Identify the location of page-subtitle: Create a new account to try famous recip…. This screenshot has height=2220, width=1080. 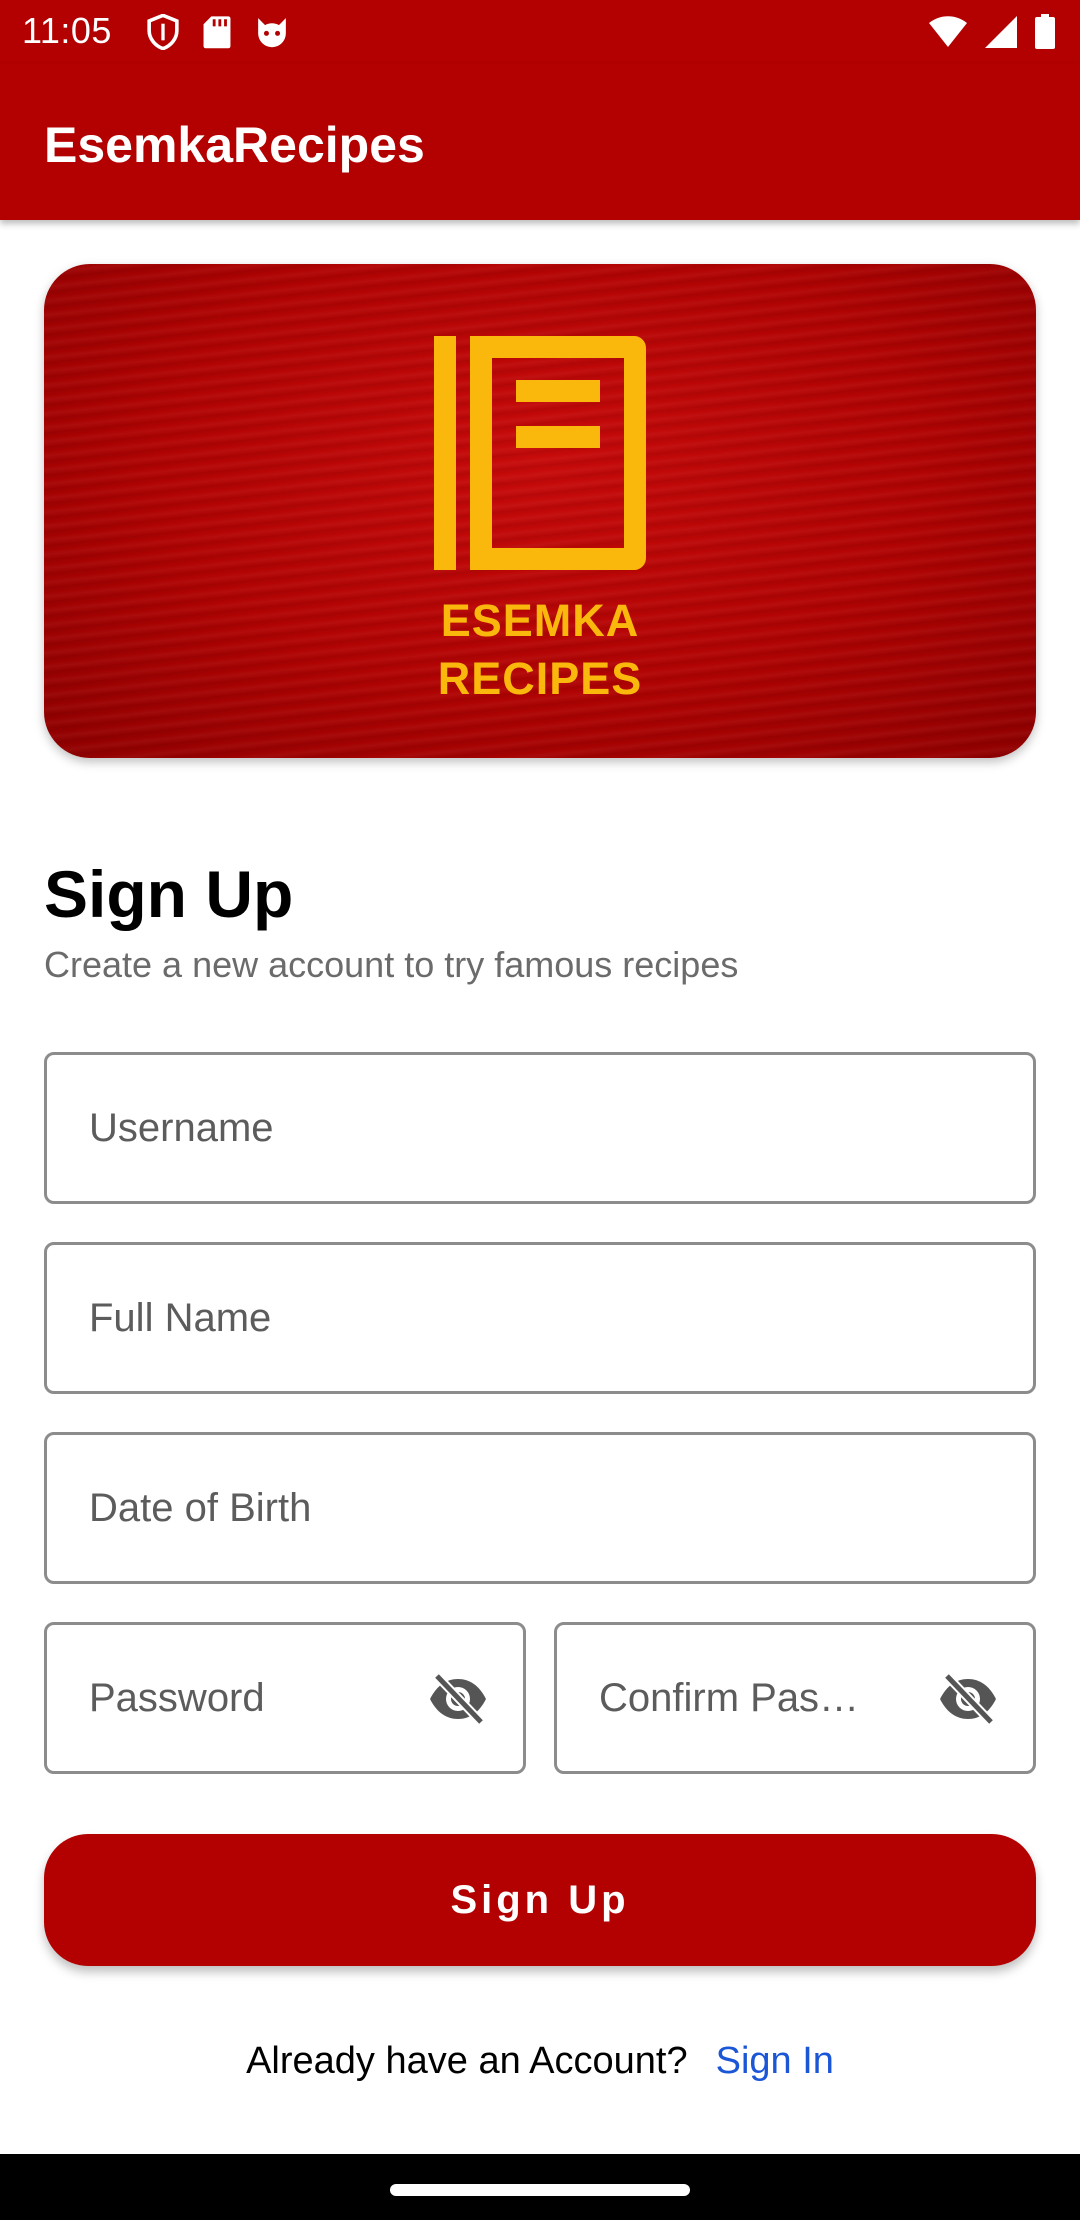
(391, 964).